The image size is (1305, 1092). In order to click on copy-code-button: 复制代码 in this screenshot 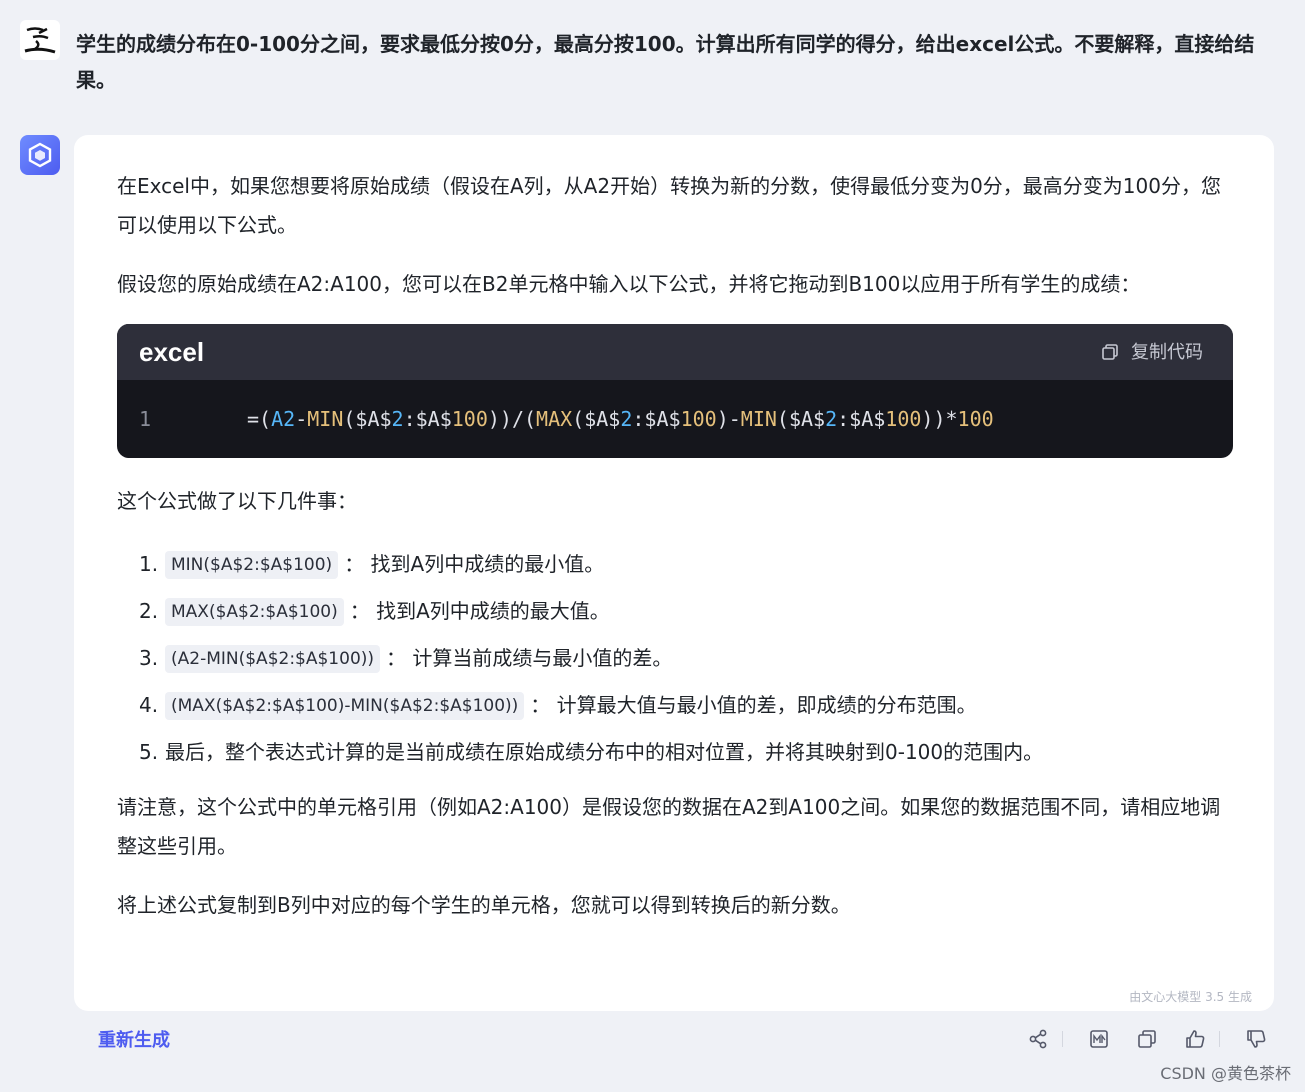, I will do `click(1152, 352)`.